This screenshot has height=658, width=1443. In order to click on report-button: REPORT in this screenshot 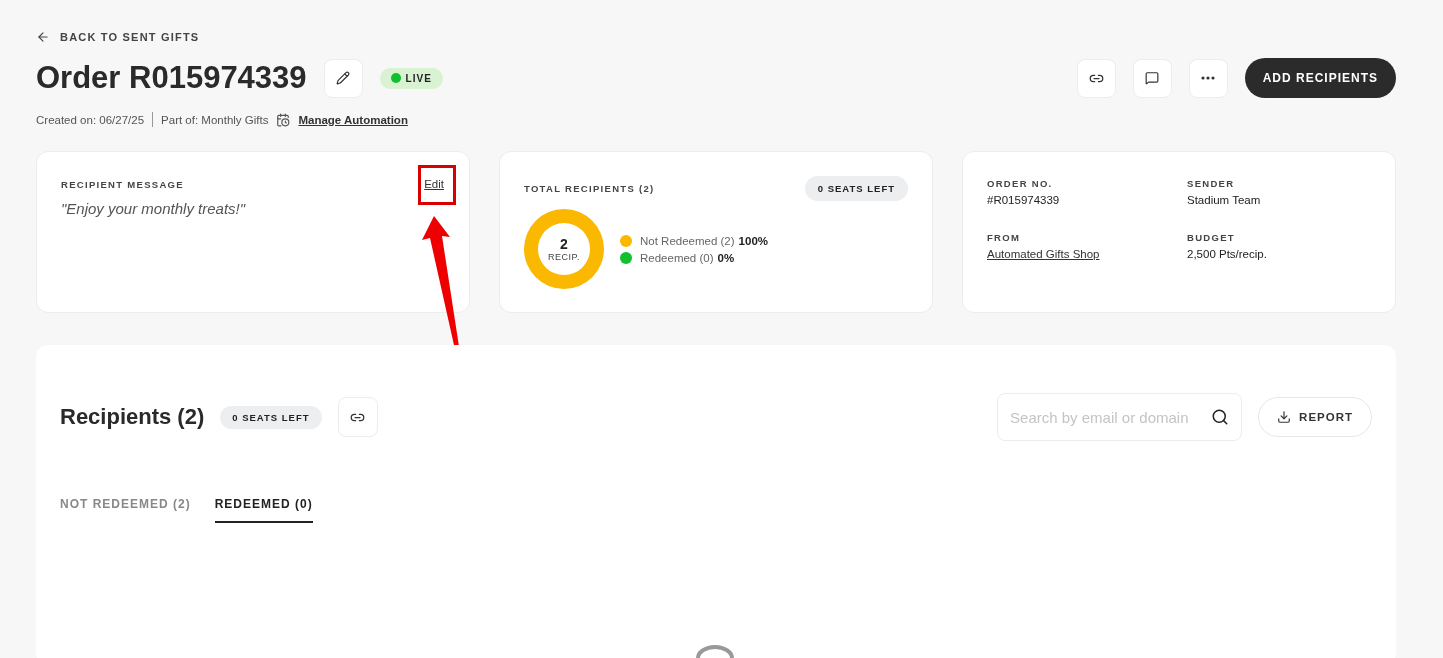, I will do `click(1315, 417)`.